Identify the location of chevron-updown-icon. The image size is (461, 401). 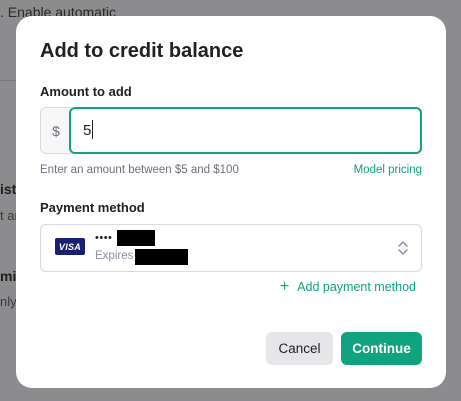
(403, 248).